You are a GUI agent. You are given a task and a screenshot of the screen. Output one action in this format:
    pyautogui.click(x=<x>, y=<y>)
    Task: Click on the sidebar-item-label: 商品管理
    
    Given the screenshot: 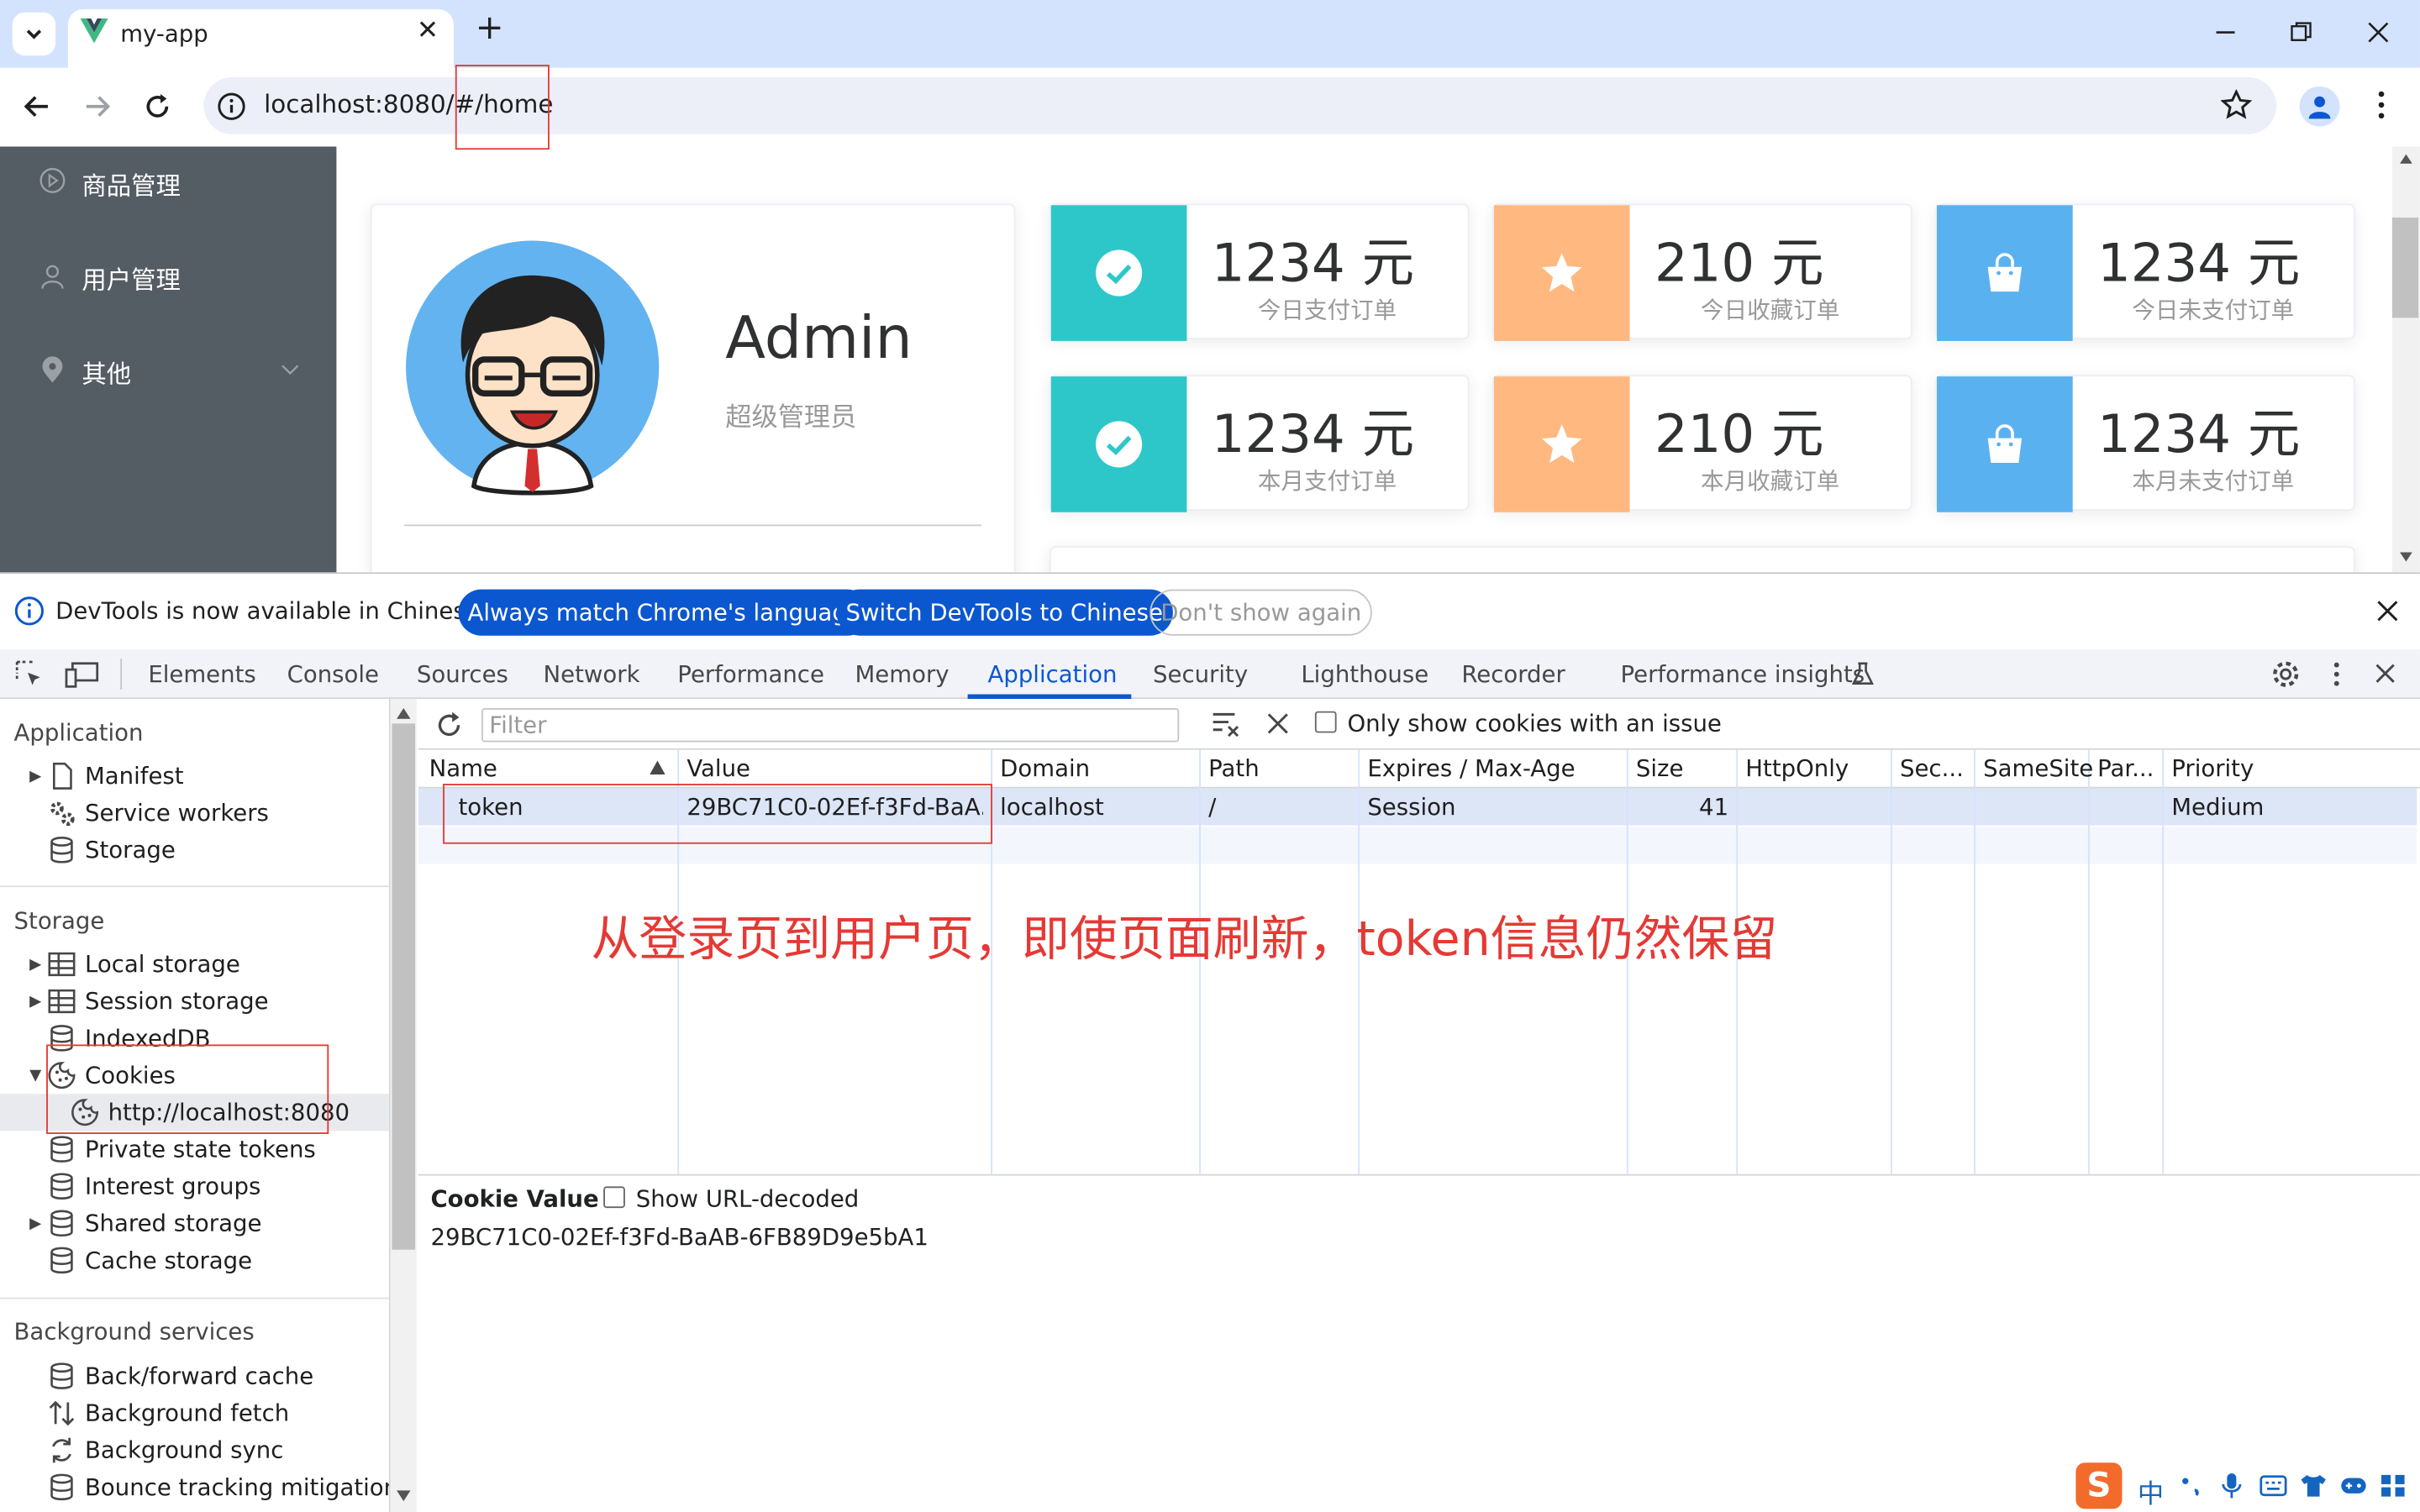 What is the action you would take?
    pyautogui.click(x=131, y=186)
    